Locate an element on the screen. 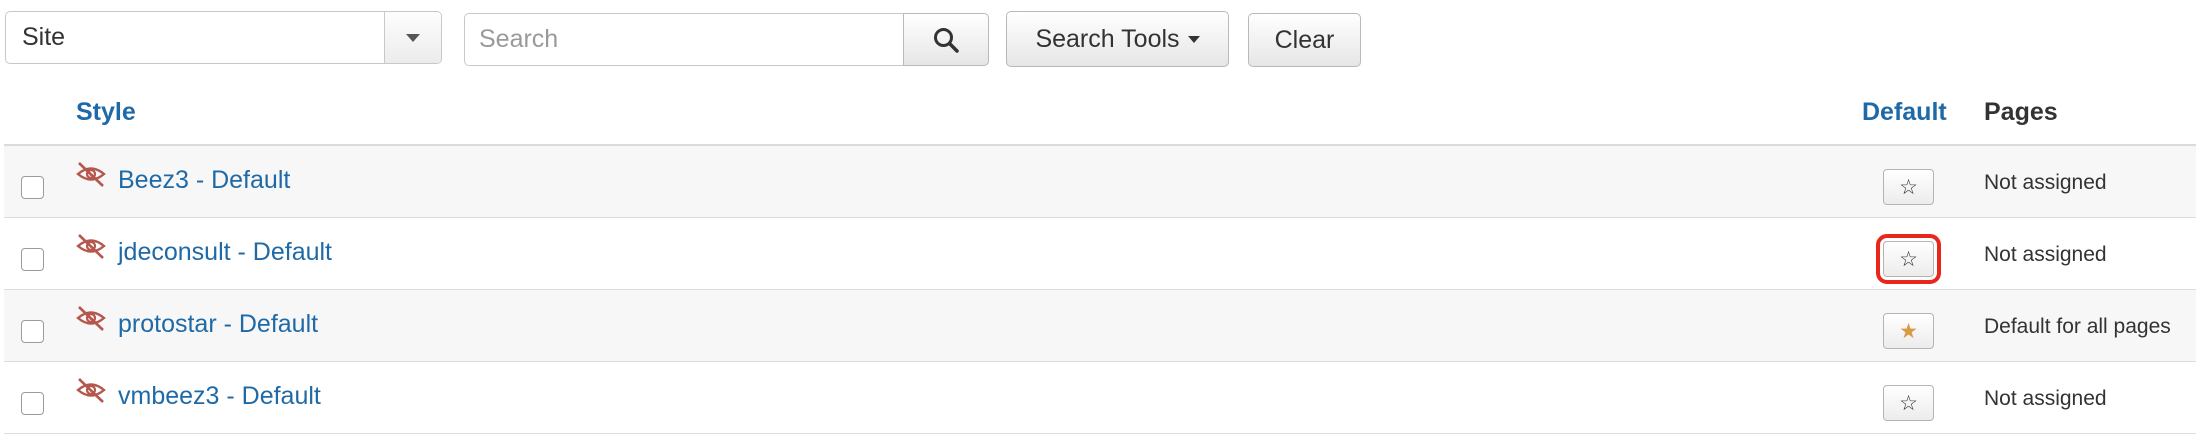 This screenshot has width=2196, height=434. search-tools-button: Search Tools is located at coordinates (1117, 39).